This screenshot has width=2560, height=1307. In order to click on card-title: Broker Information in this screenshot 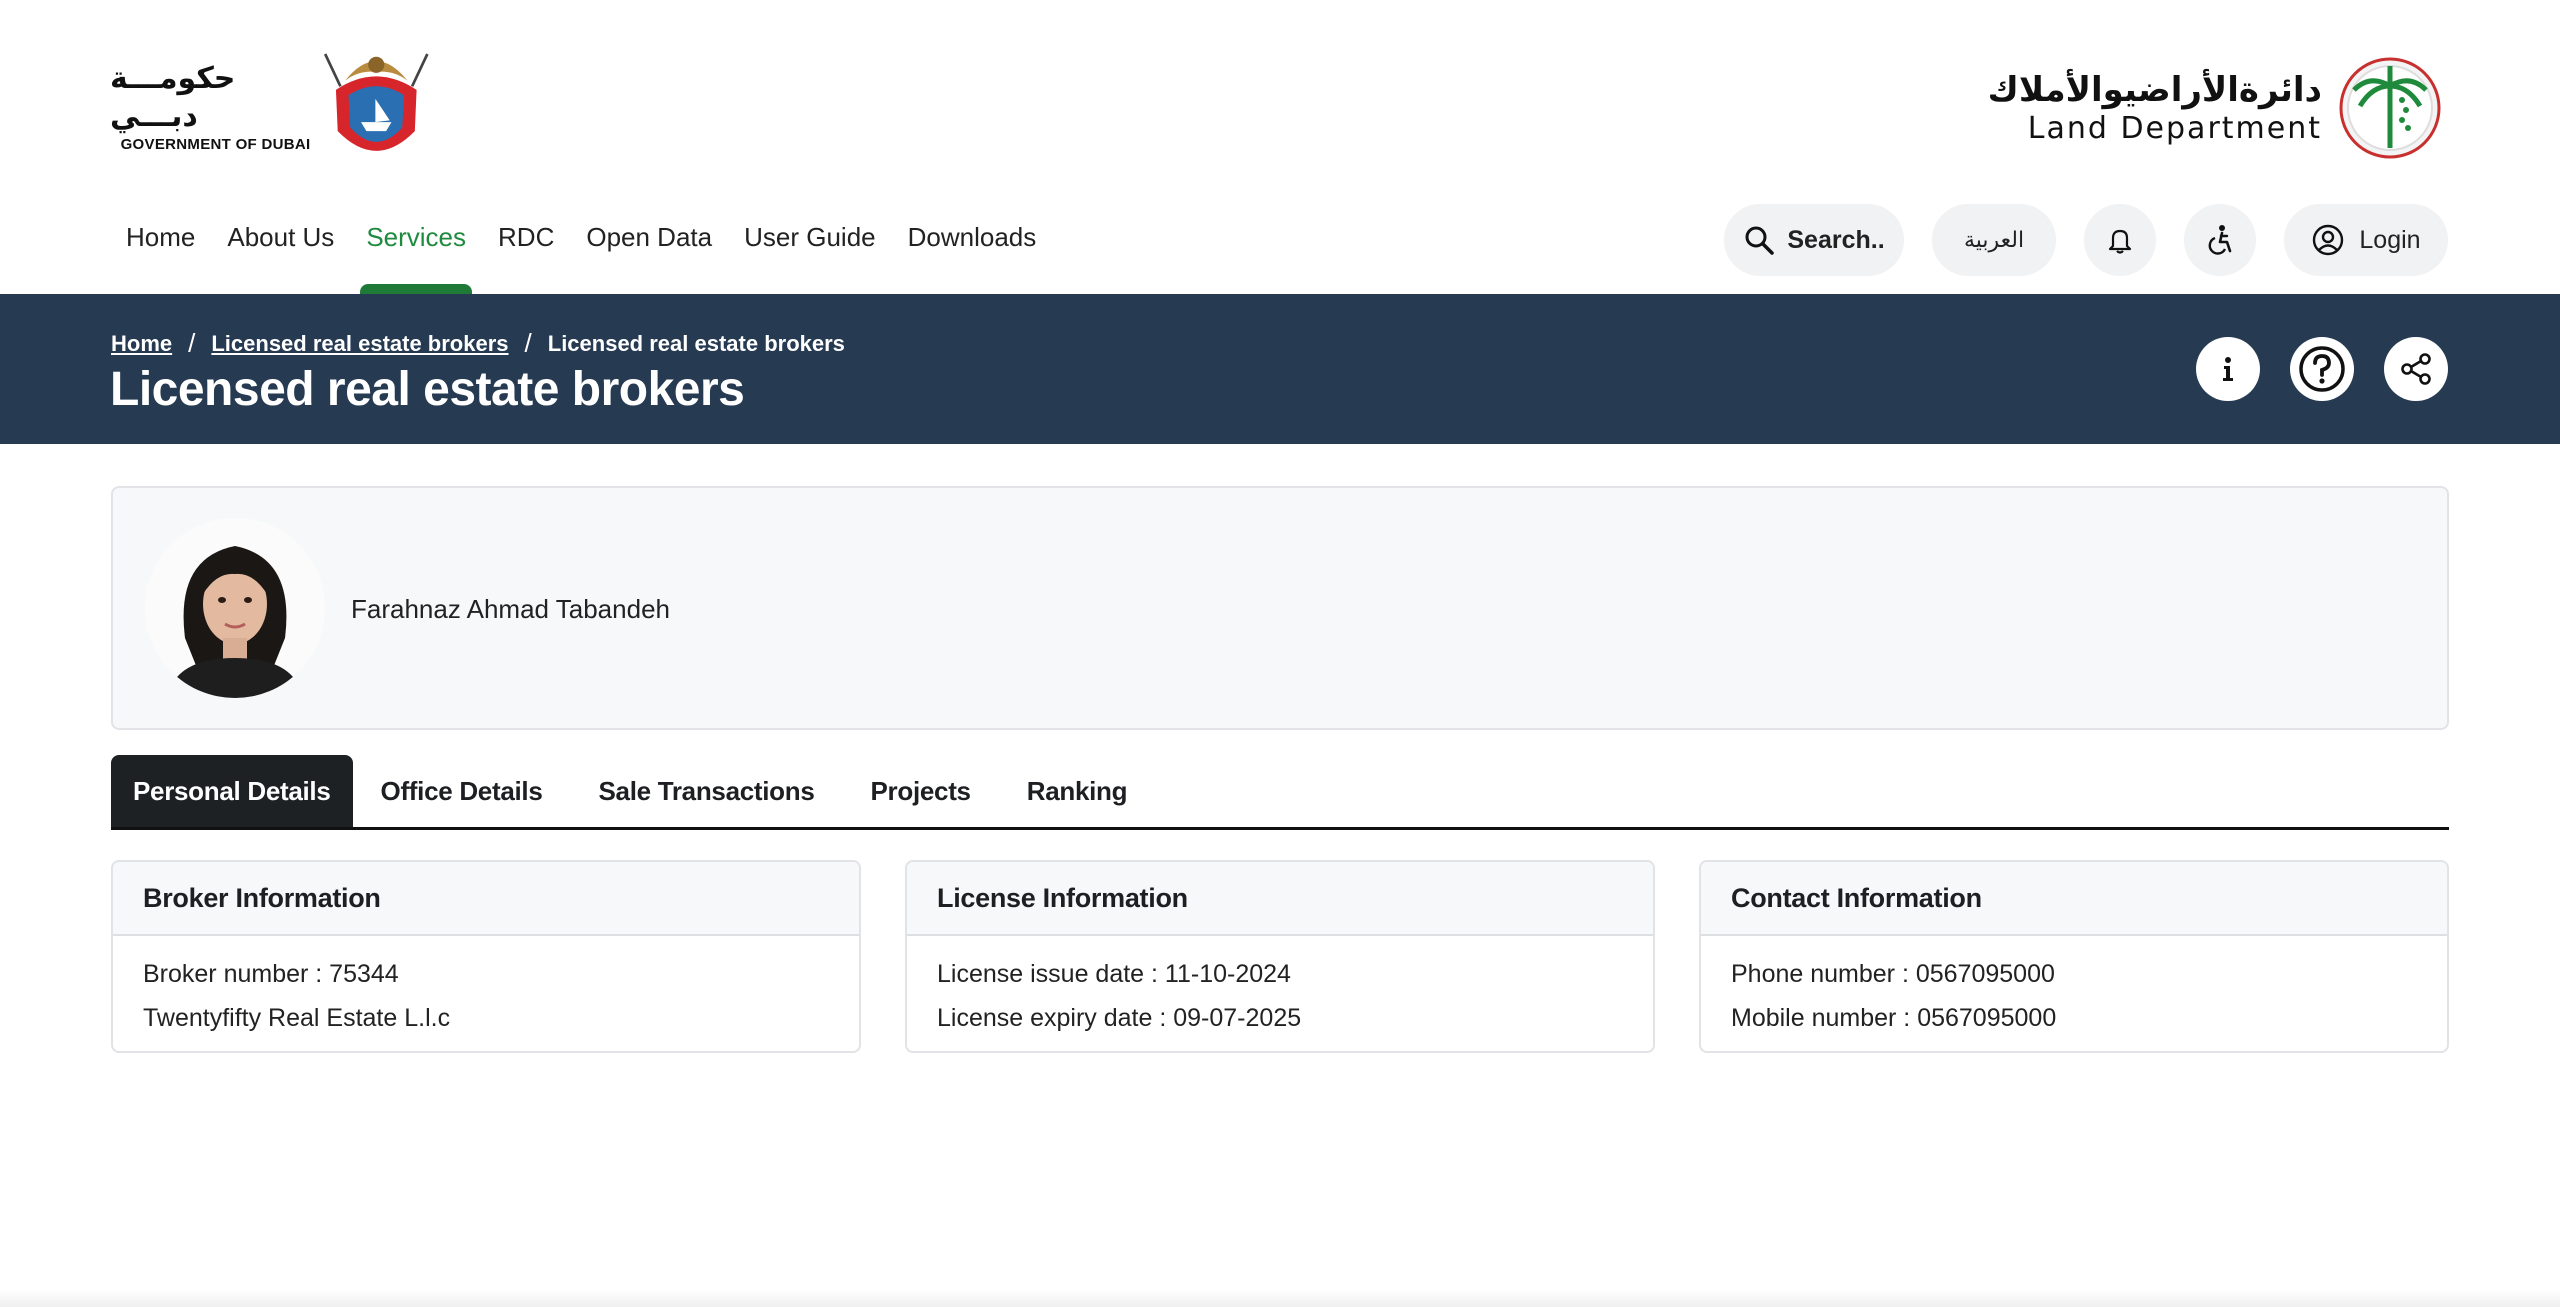, I will do `click(486, 899)`.